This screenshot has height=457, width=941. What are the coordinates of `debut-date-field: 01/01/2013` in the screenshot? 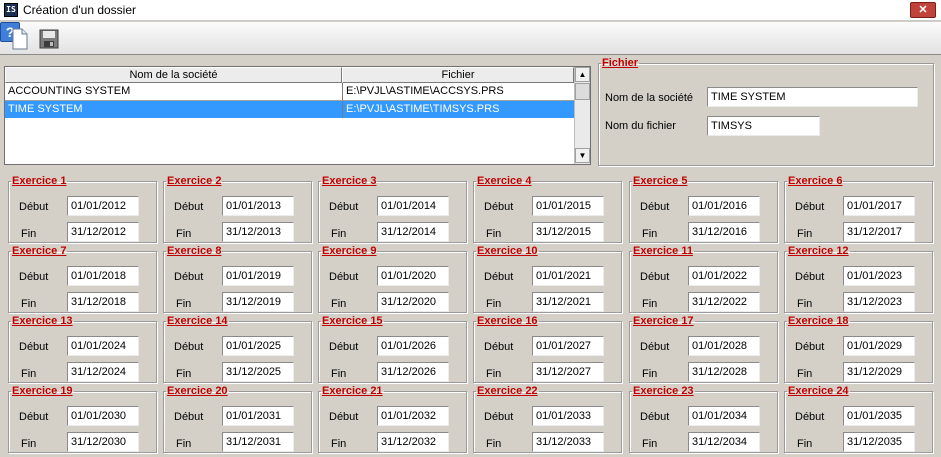 It's located at (258, 206).